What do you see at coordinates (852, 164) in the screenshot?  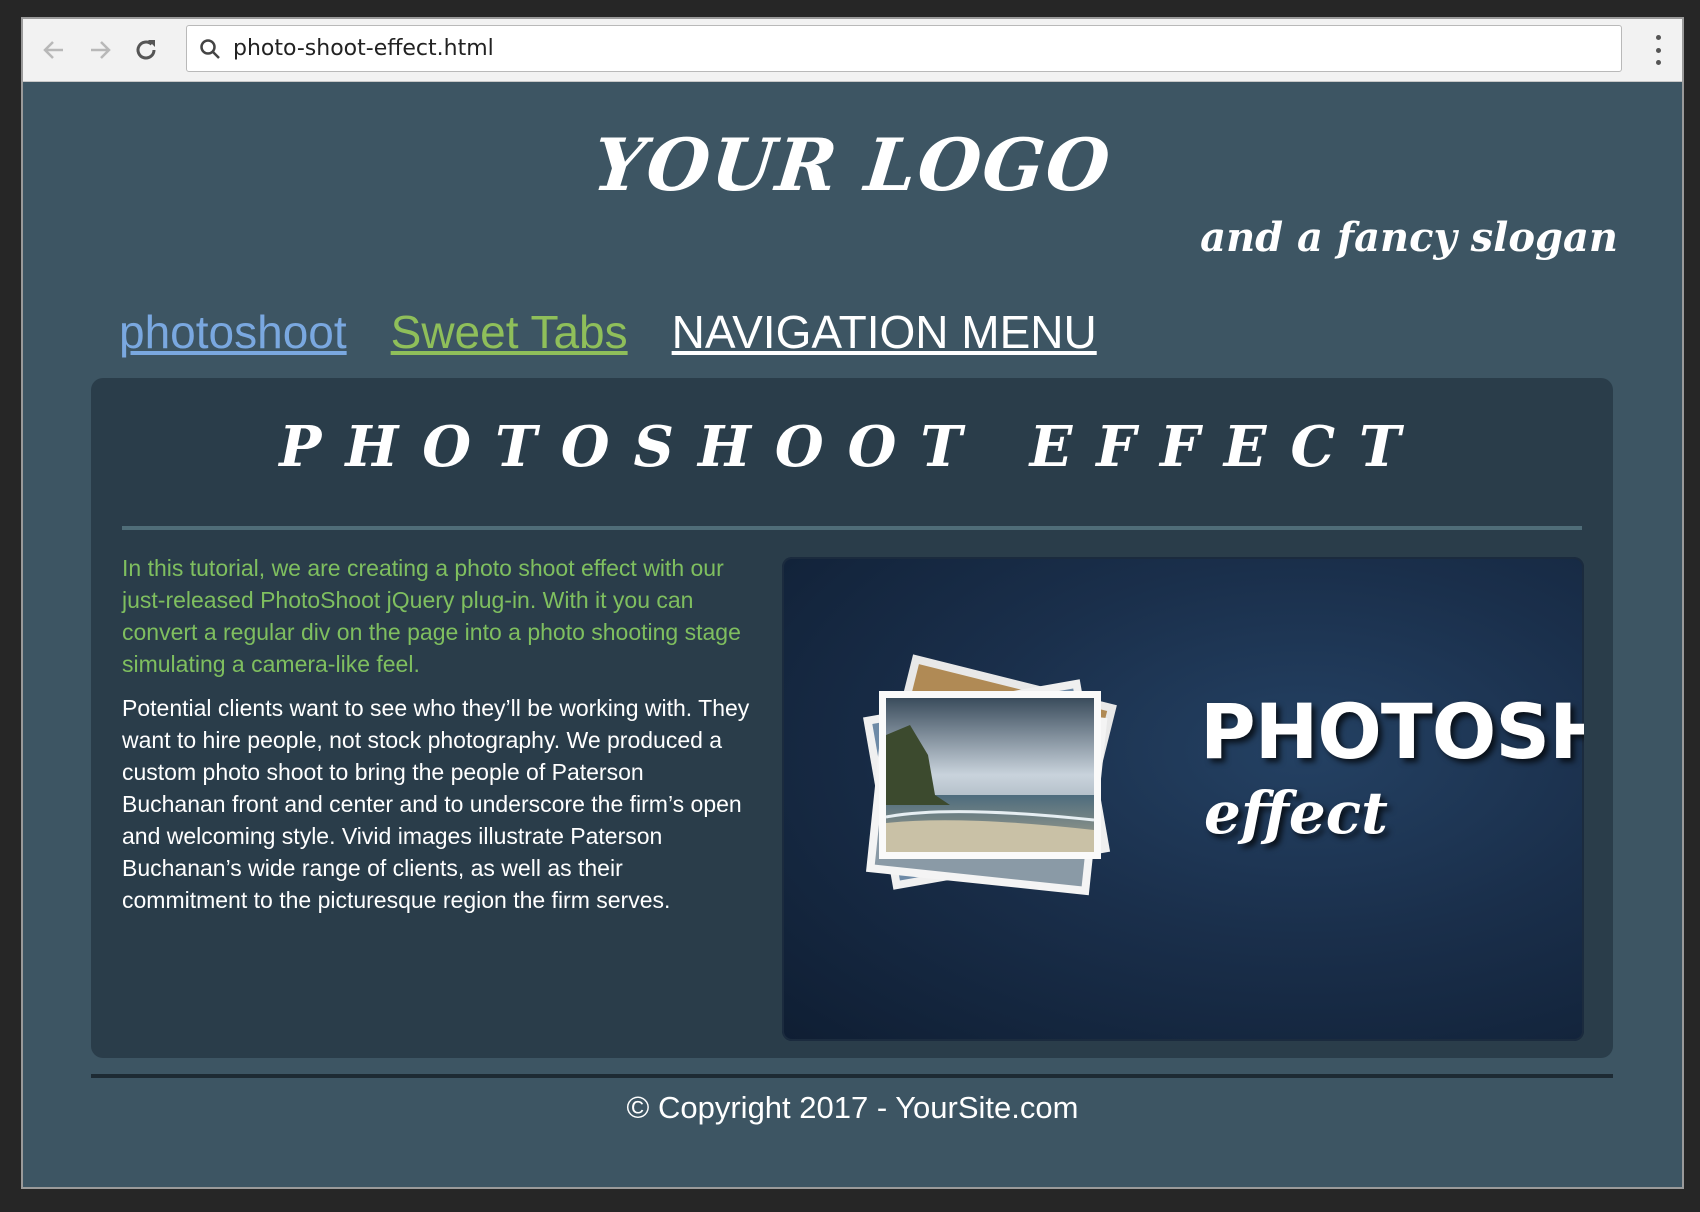 I see `site-logo: YOUR LOGO` at bounding box center [852, 164].